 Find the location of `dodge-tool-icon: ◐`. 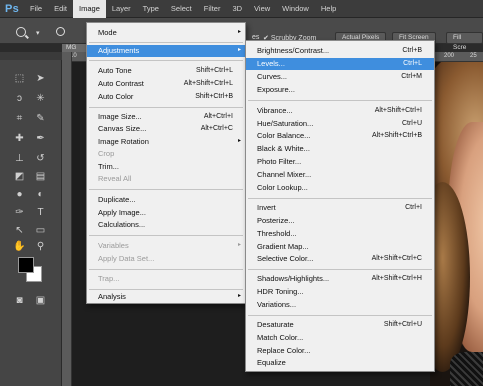

dodge-tool-icon: ◐ is located at coordinates (40, 194).